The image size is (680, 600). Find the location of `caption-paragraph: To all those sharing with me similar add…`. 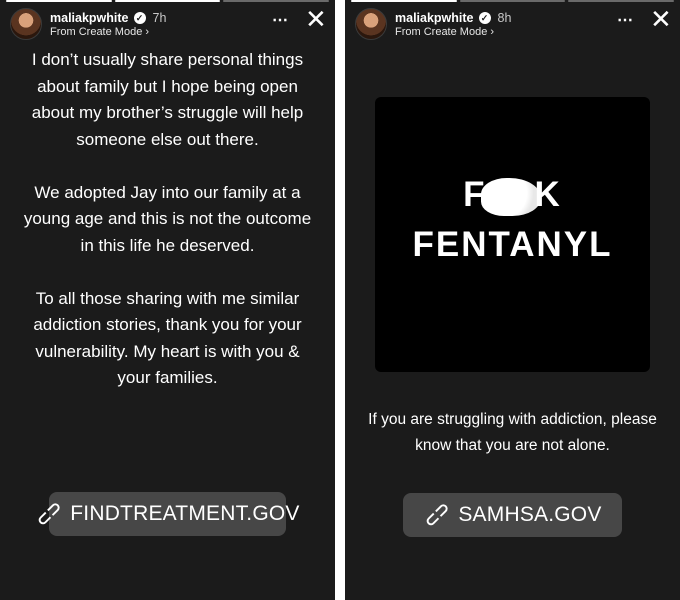

caption-paragraph: To all those sharing with me similar add… is located at coordinates (167, 338).